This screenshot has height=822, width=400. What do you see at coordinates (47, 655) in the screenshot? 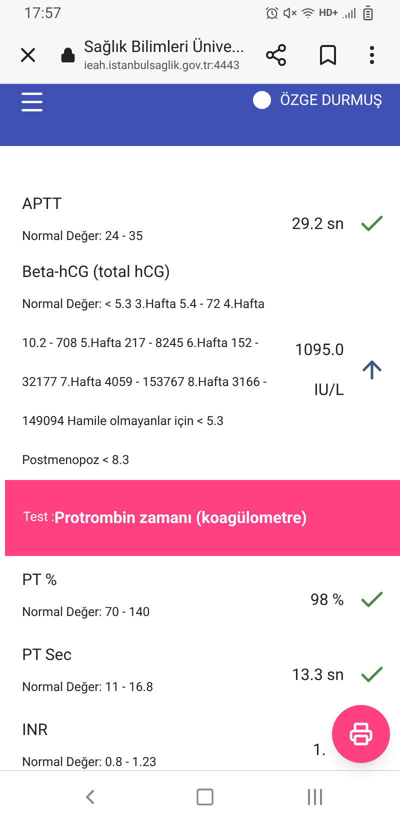
I see `test-name: PT Sec` at bounding box center [47, 655].